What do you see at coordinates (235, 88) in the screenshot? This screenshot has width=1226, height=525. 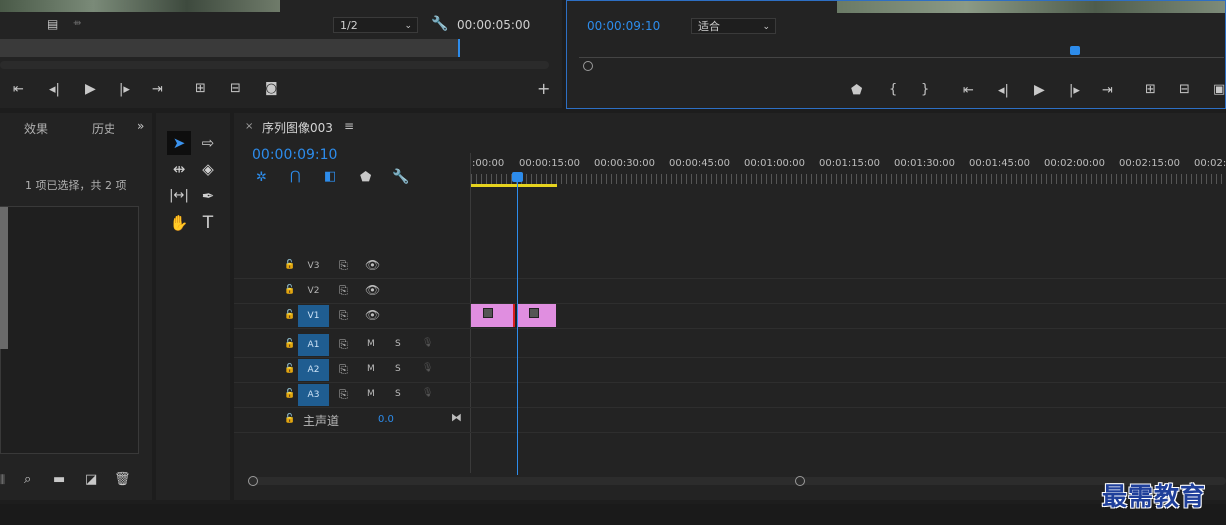 I see `overwrite-icon: ⊟` at bounding box center [235, 88].